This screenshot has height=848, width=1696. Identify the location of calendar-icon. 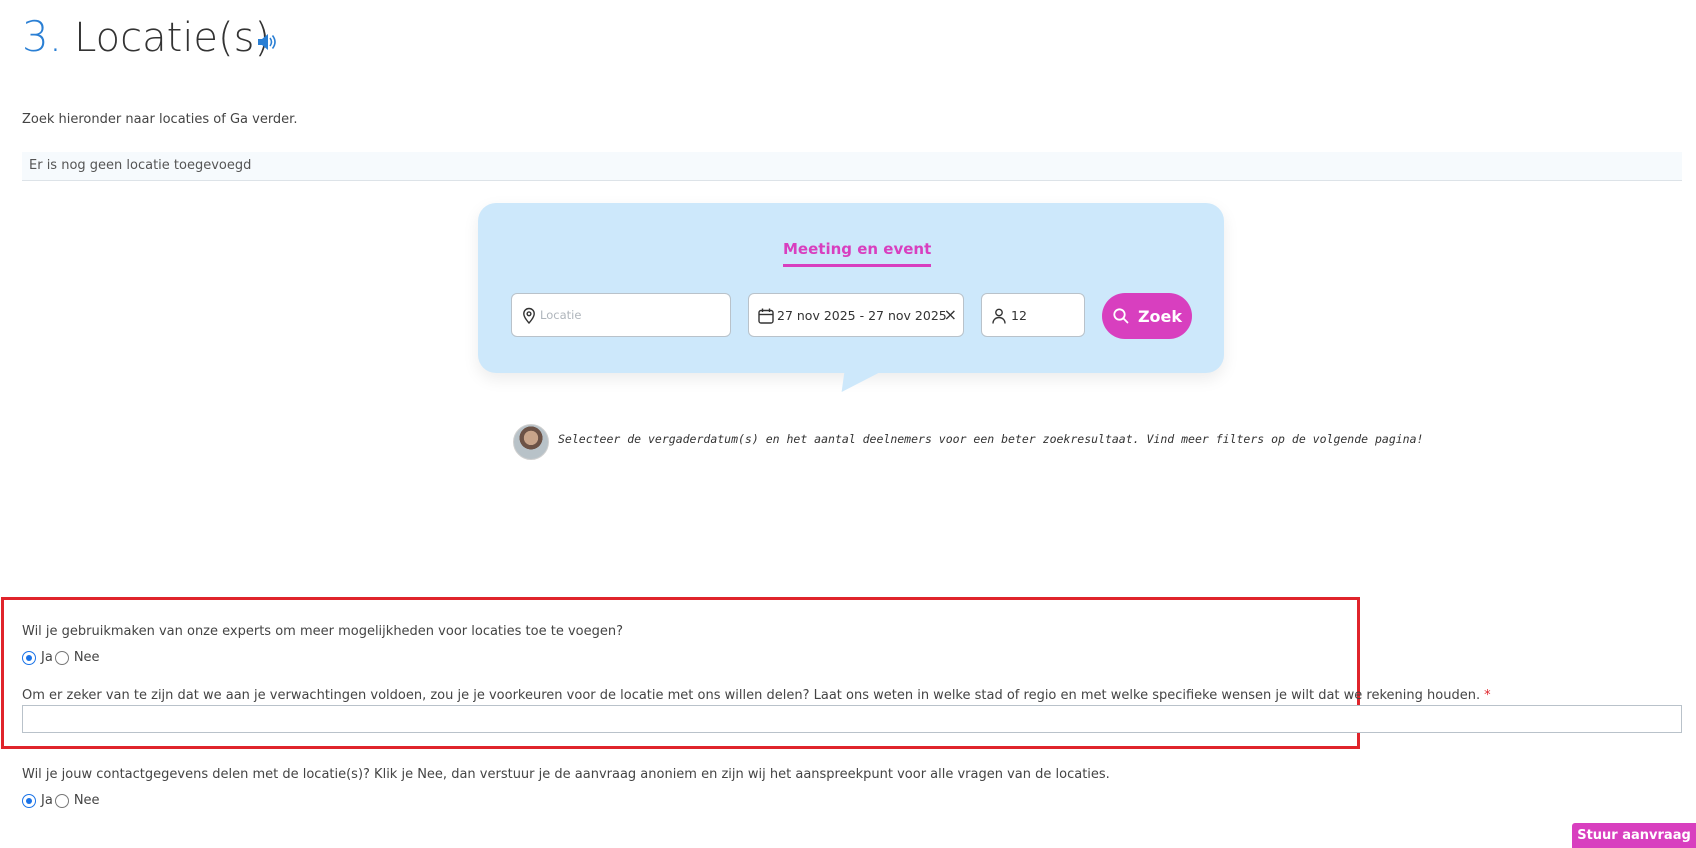
(766, 316).